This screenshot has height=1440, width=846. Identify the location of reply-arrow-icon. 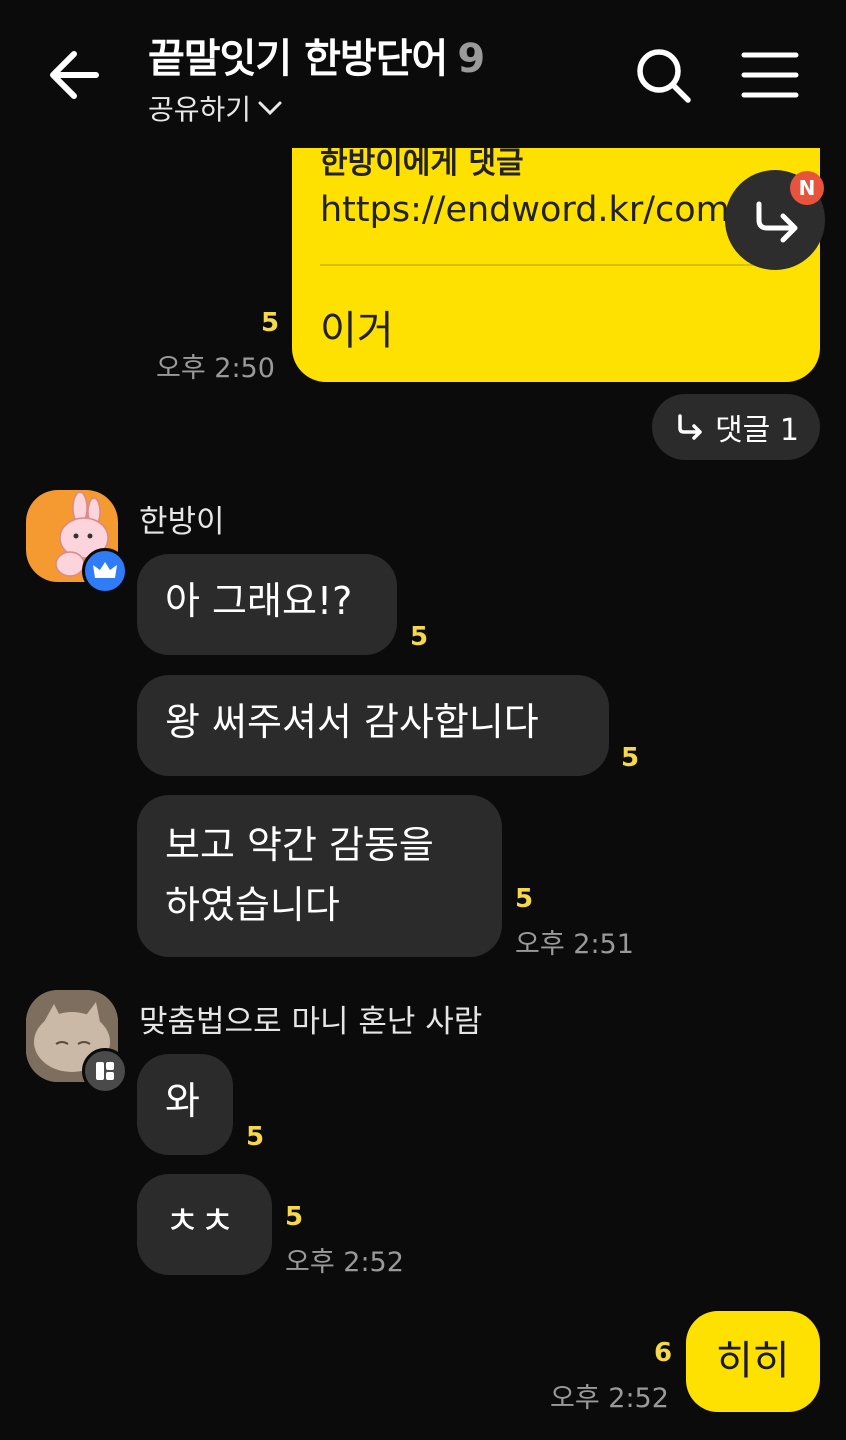
(690, 427).